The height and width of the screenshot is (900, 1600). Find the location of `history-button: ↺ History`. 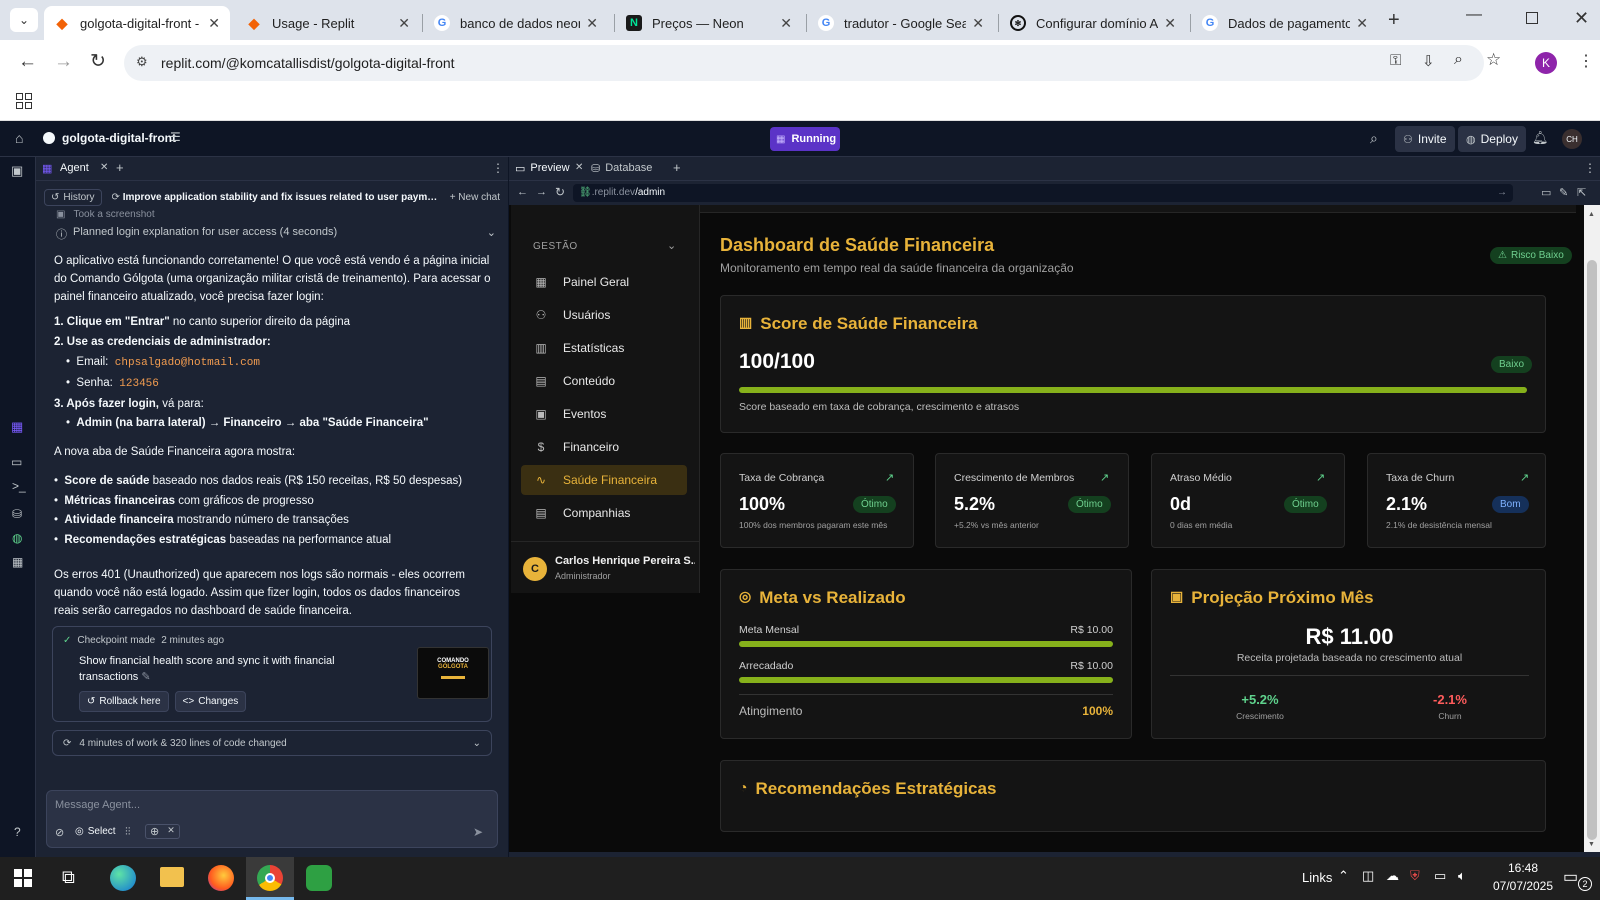

history-button: ↺ History is located at coordinates (73, 197).